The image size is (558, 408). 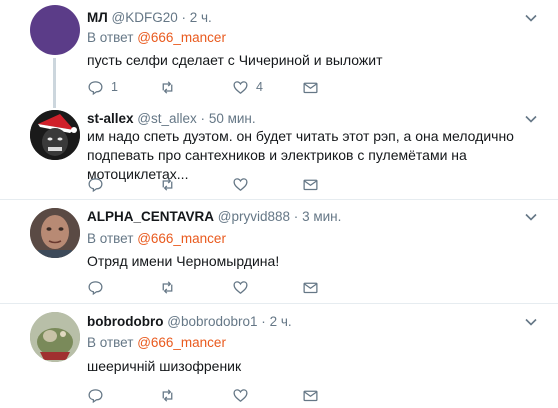 I want to click on display-name: ALPHA_CENTAVRA, so click(x=150, y=216).